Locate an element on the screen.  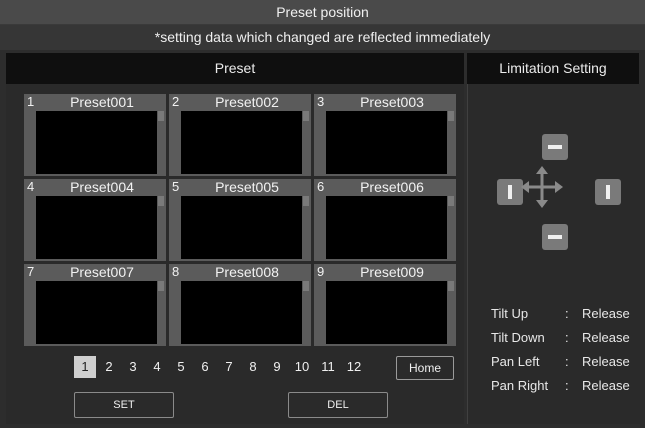
preset-cell-2: 2 Preset002 is located at coordinates (240, 135).